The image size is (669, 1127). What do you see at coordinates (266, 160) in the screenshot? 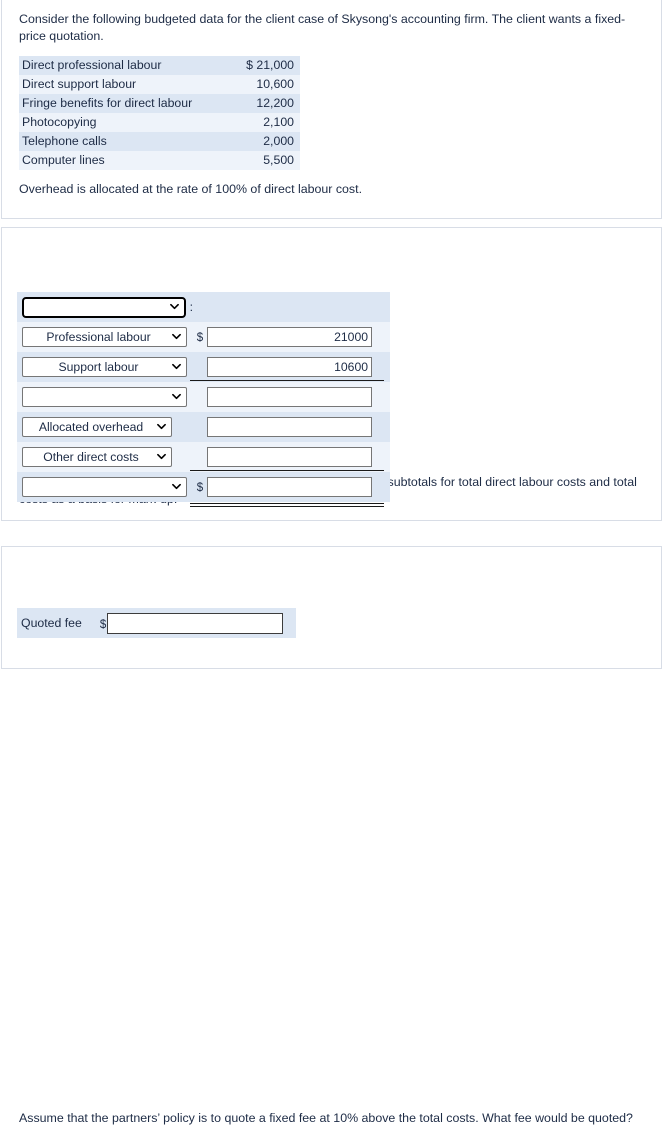
I see `budget-row-amount: 5,500` at bounding box center [266, 160].